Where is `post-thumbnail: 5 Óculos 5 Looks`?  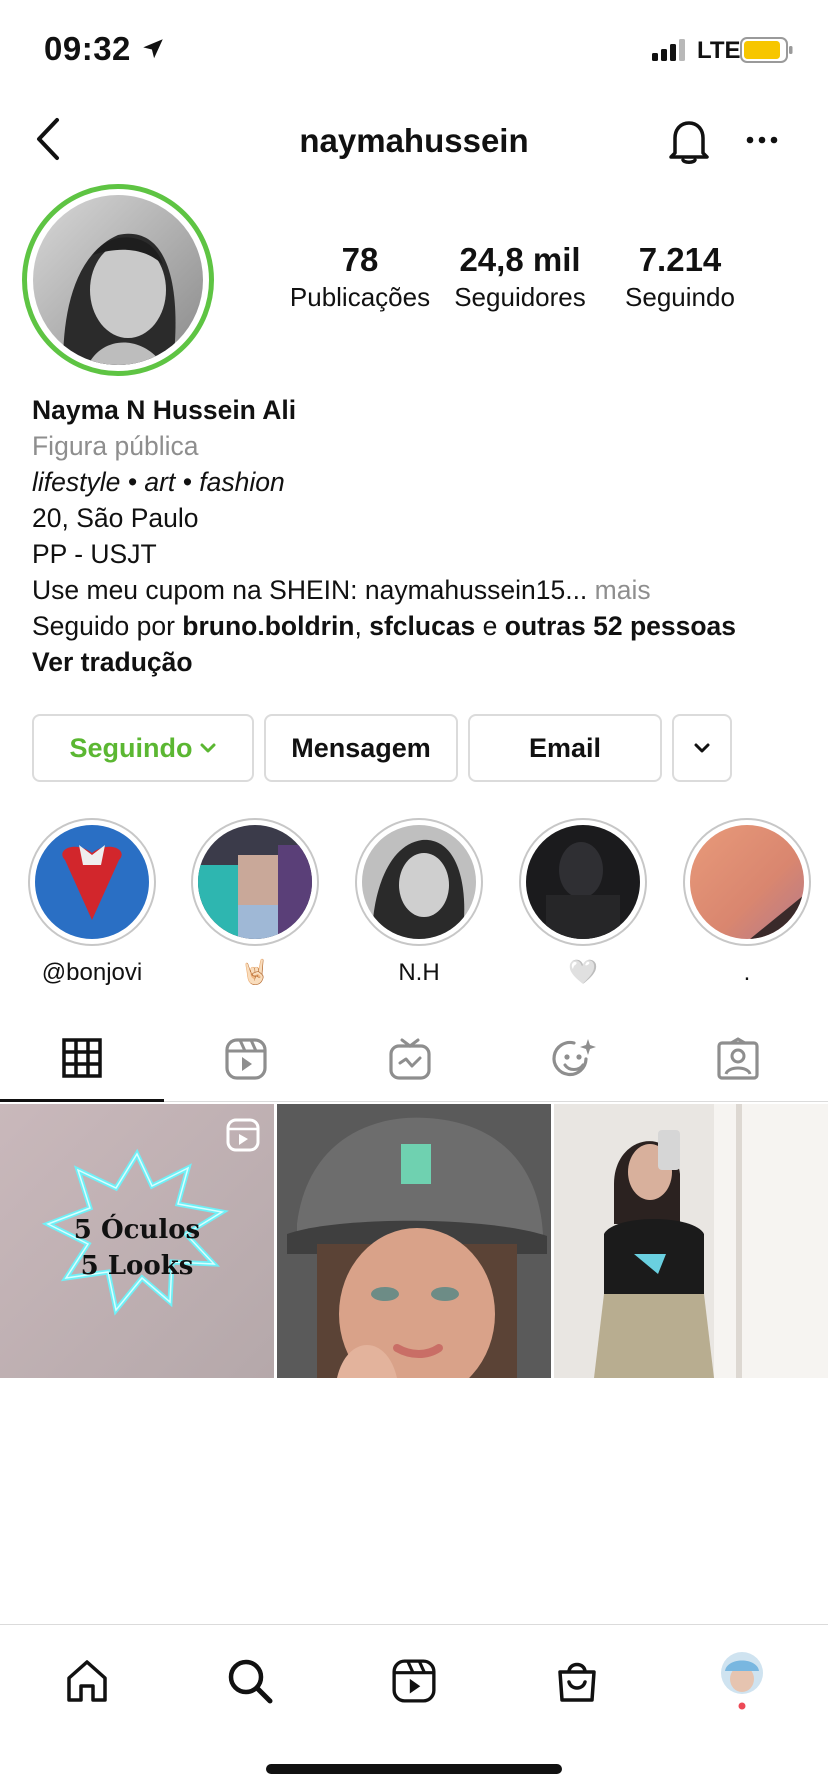 post-thumbnail: 5 Óculos 5 Looks is located at coordinates (137, 1241).